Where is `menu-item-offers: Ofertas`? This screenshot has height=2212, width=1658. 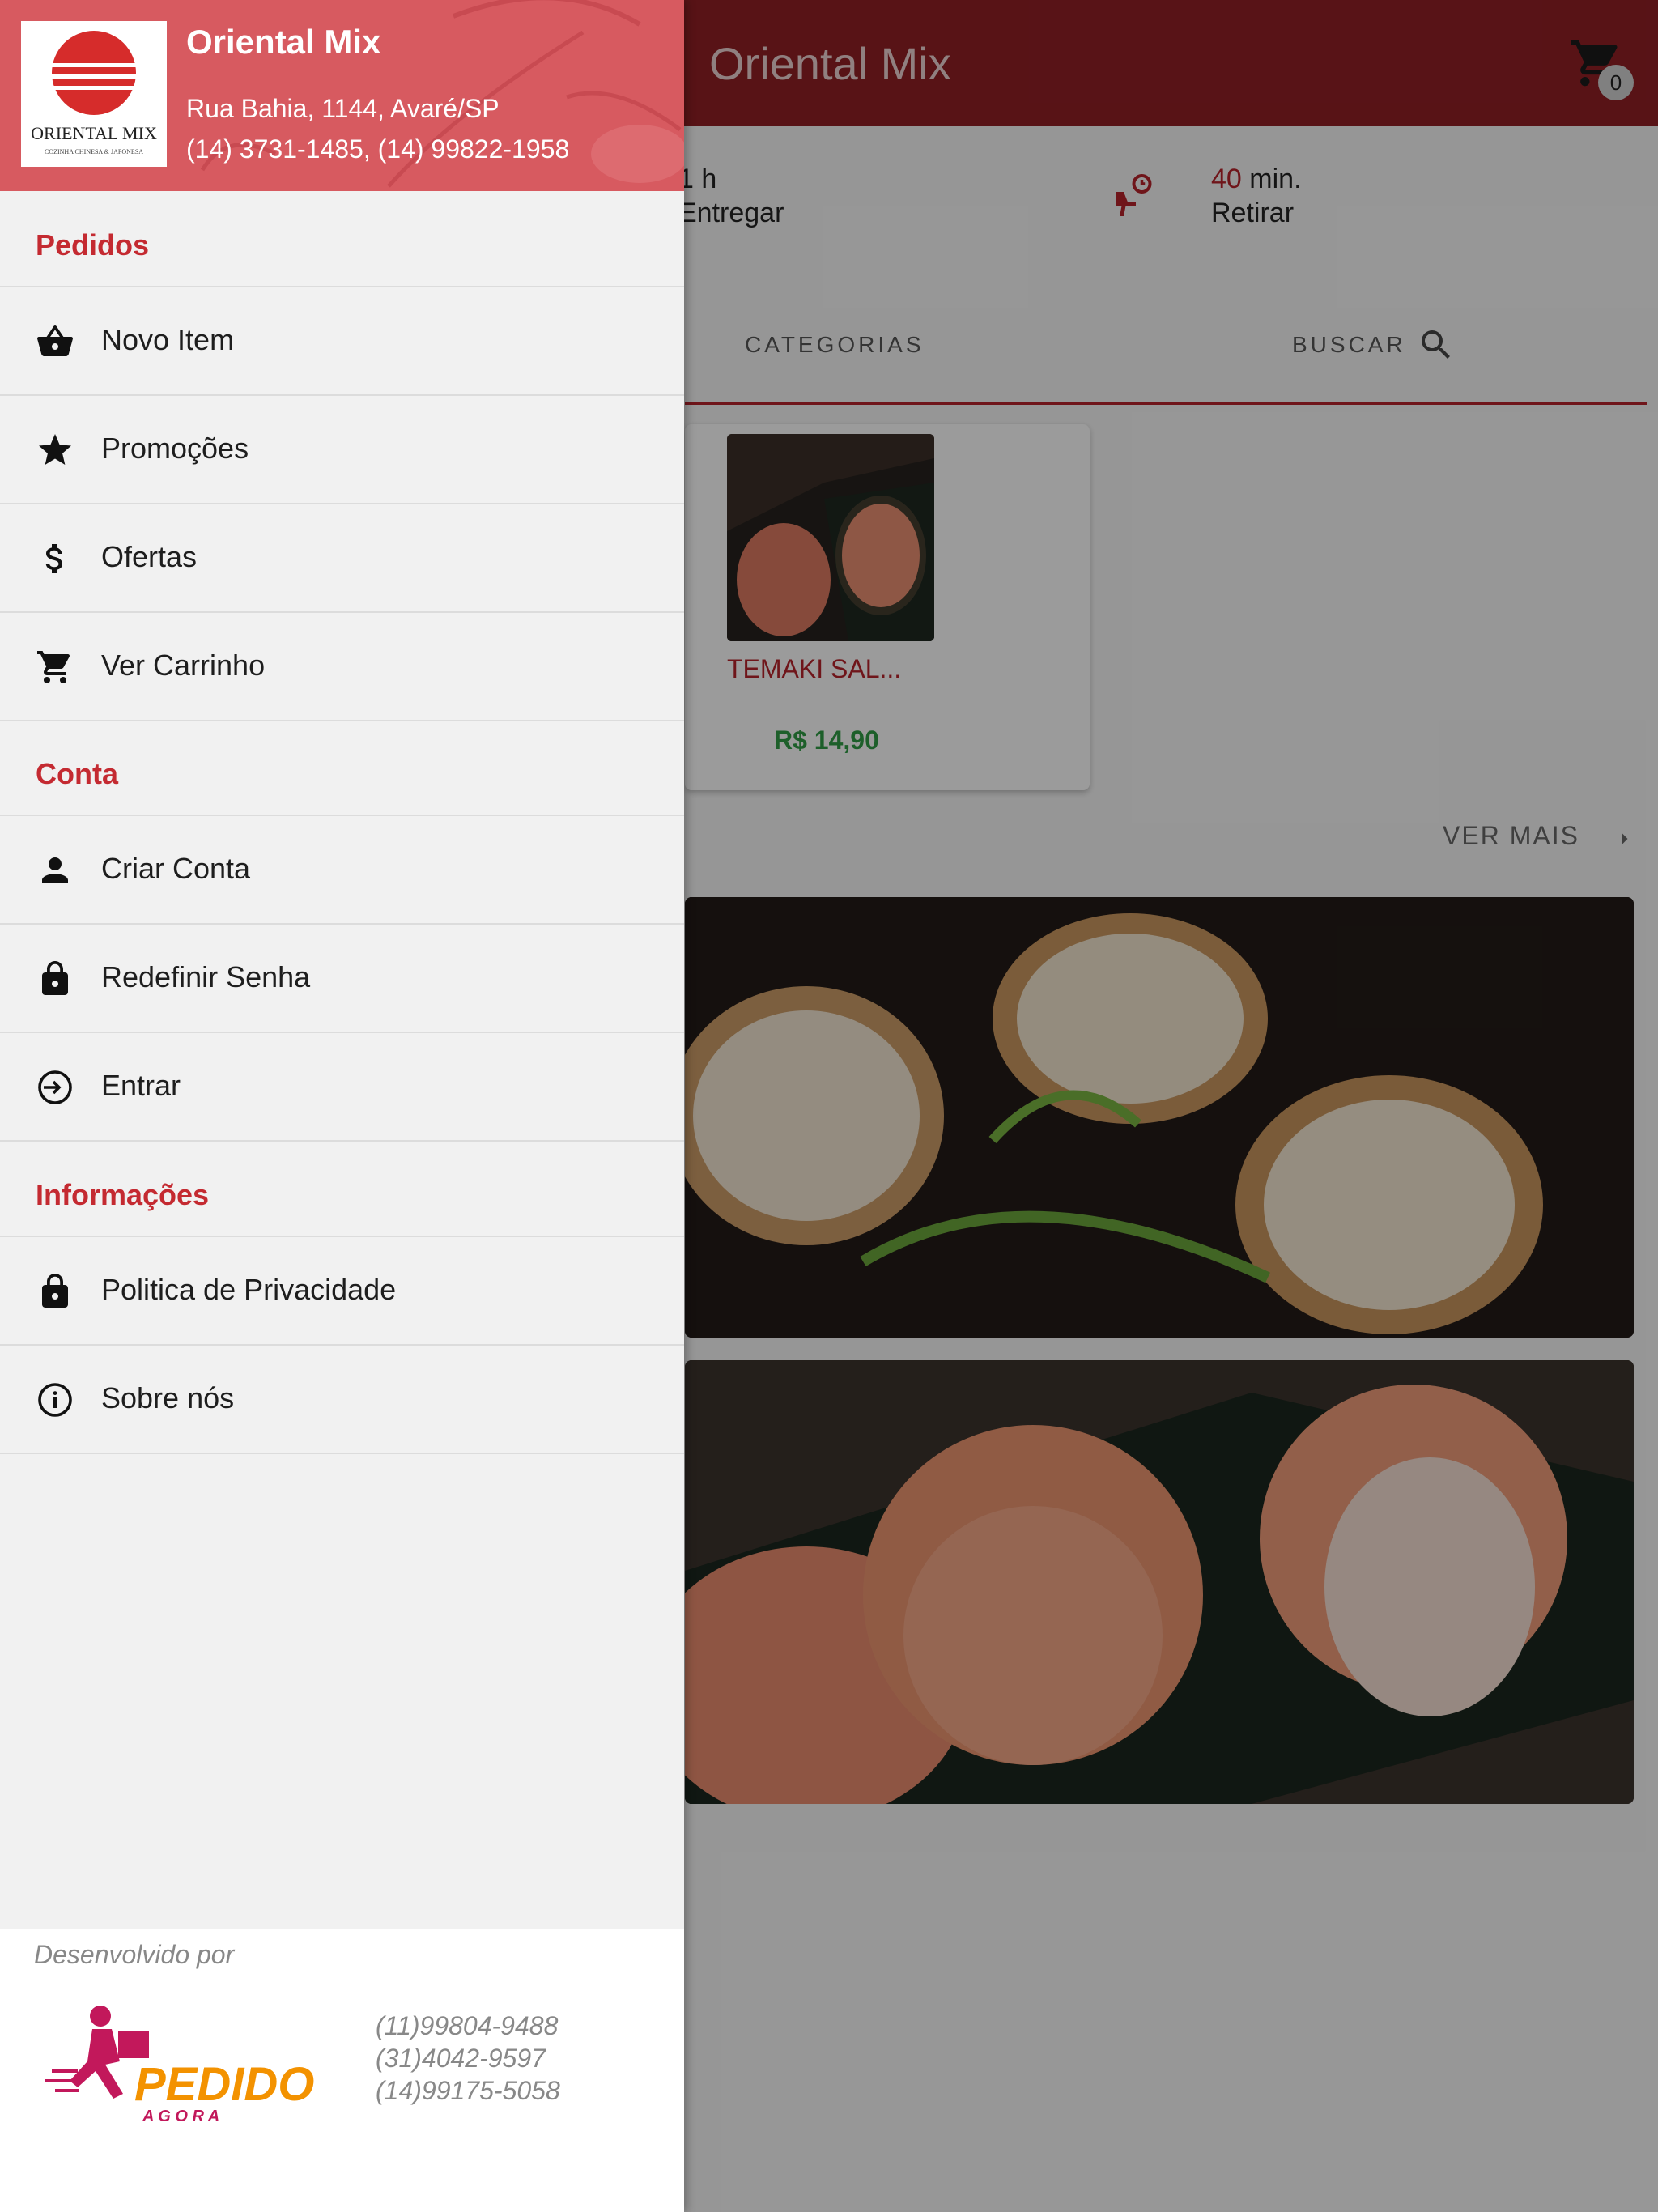 menu-item-offers: Ofertas is located at coordinates (342, 557).